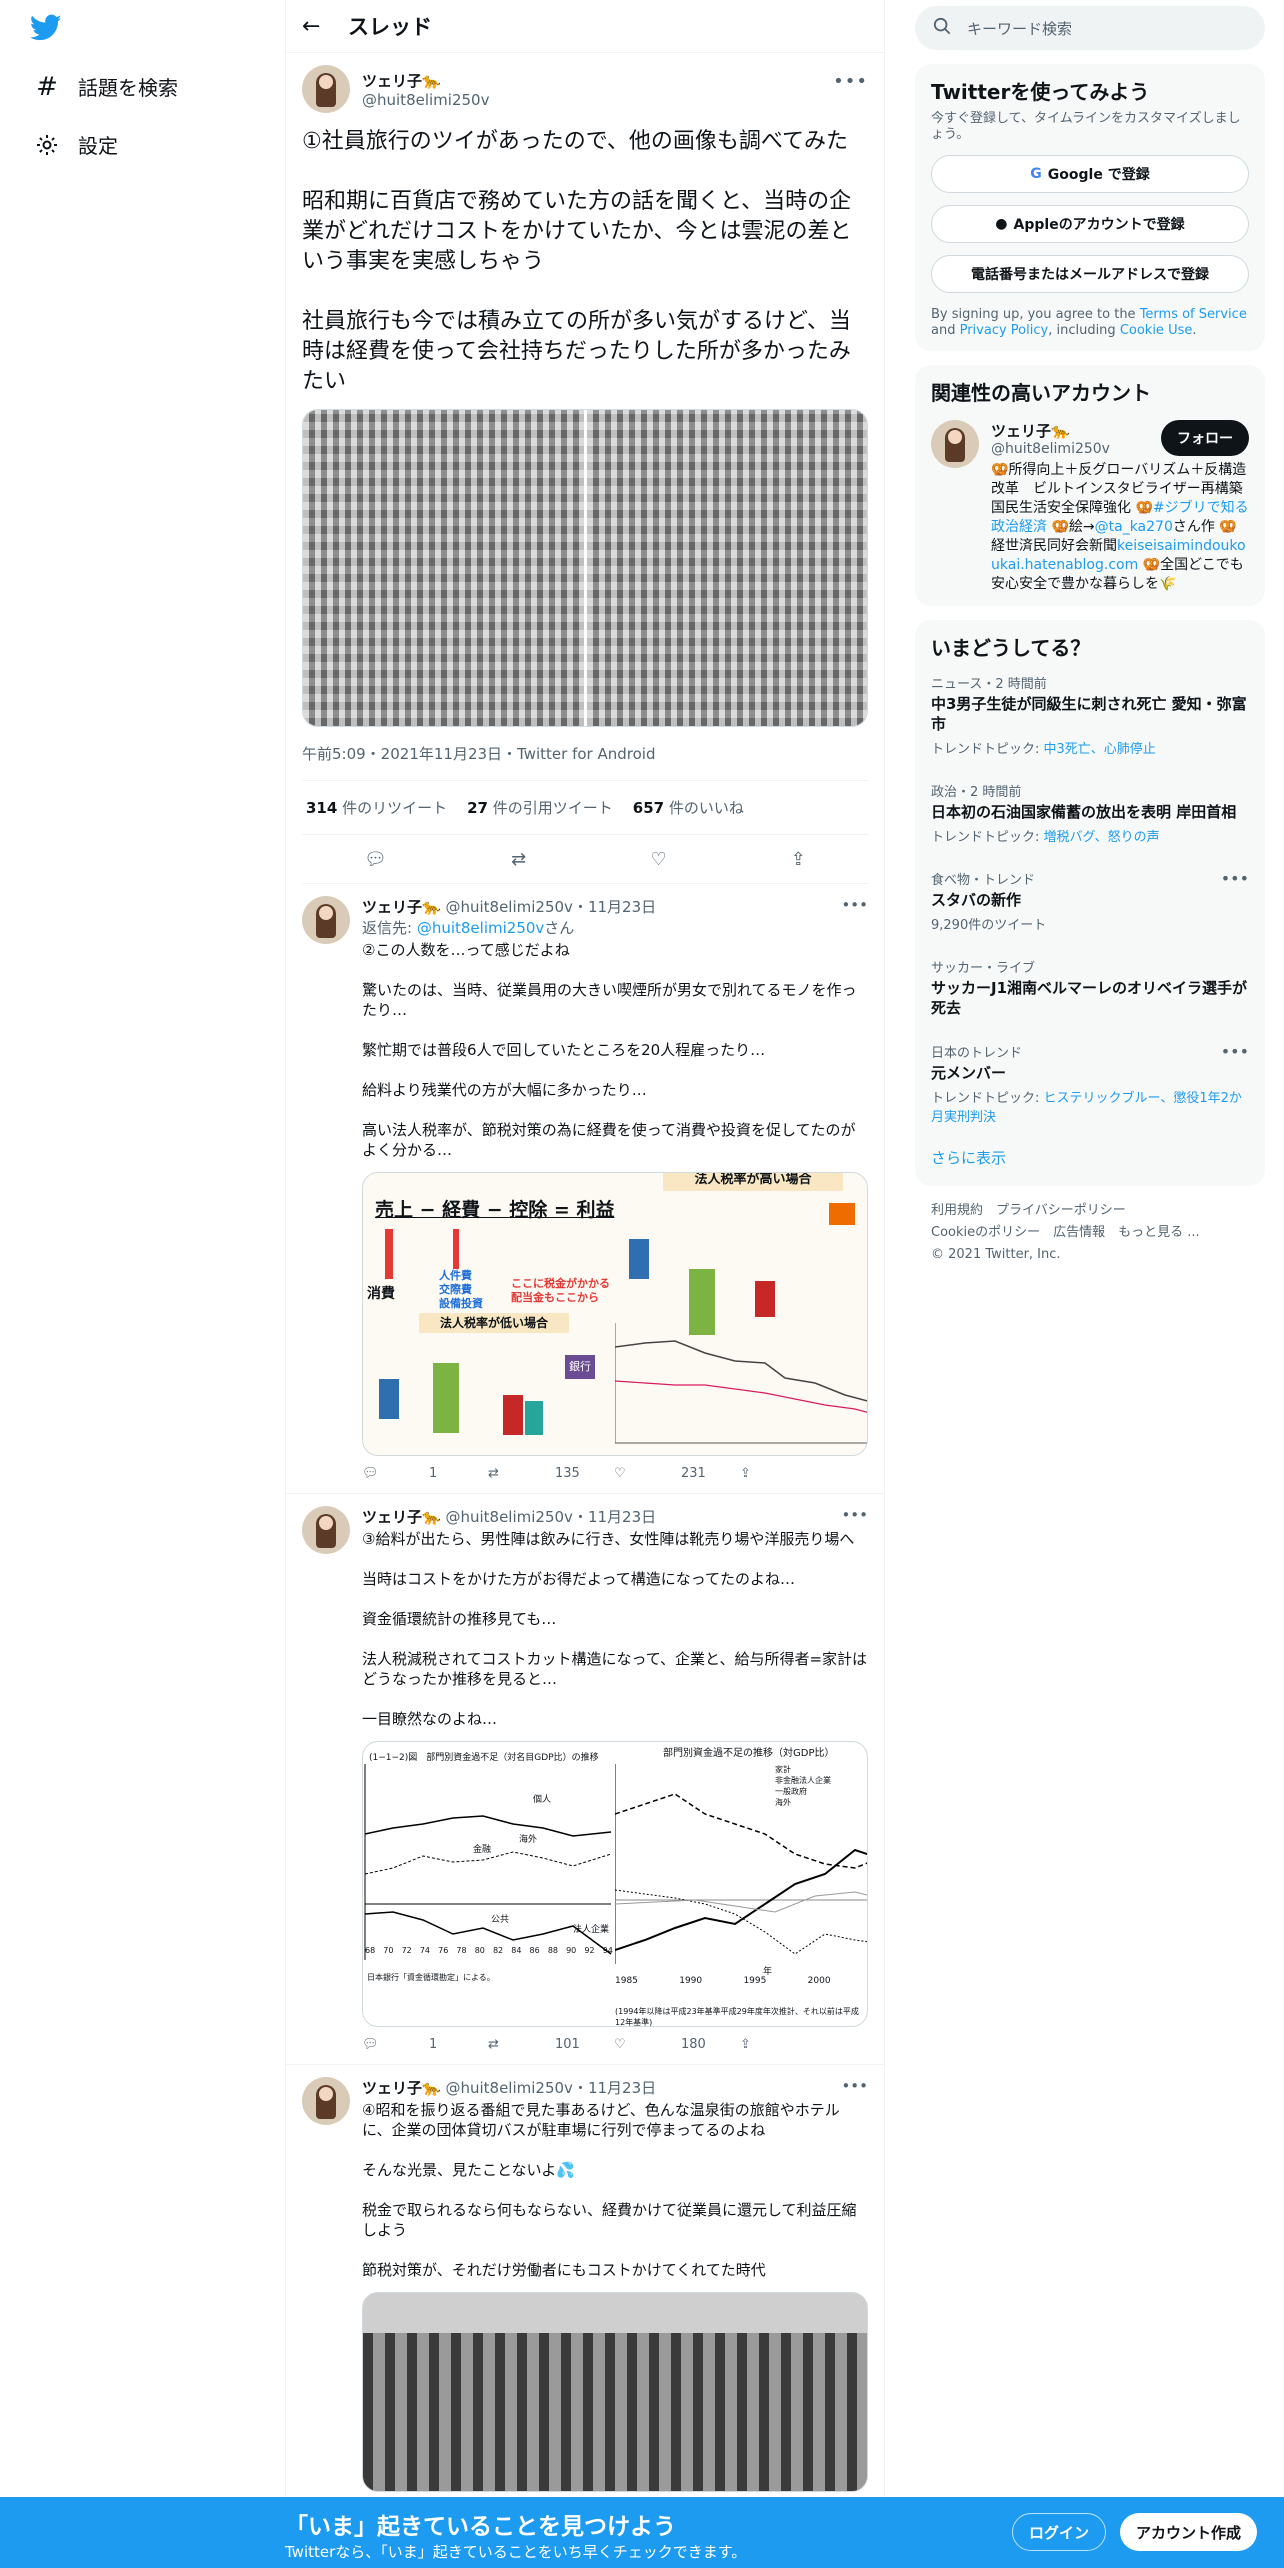 This screenshot has height=2568, width=1284. I want to click on phone-signup-button: 電話番号またはメールアドレスで登録, so click(1090, 274).